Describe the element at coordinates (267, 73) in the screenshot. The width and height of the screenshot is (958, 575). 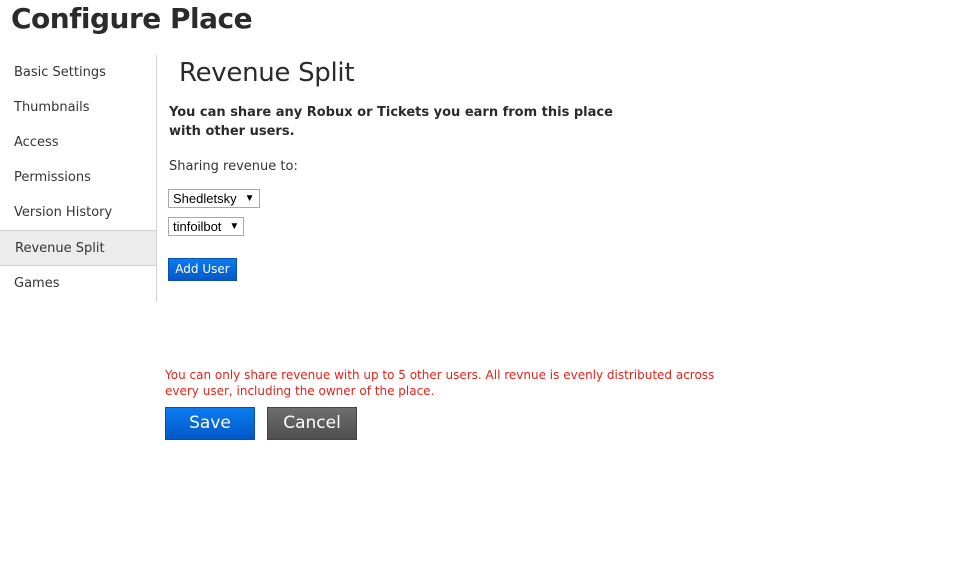
I see `section-title: Revenue Split` at that location.